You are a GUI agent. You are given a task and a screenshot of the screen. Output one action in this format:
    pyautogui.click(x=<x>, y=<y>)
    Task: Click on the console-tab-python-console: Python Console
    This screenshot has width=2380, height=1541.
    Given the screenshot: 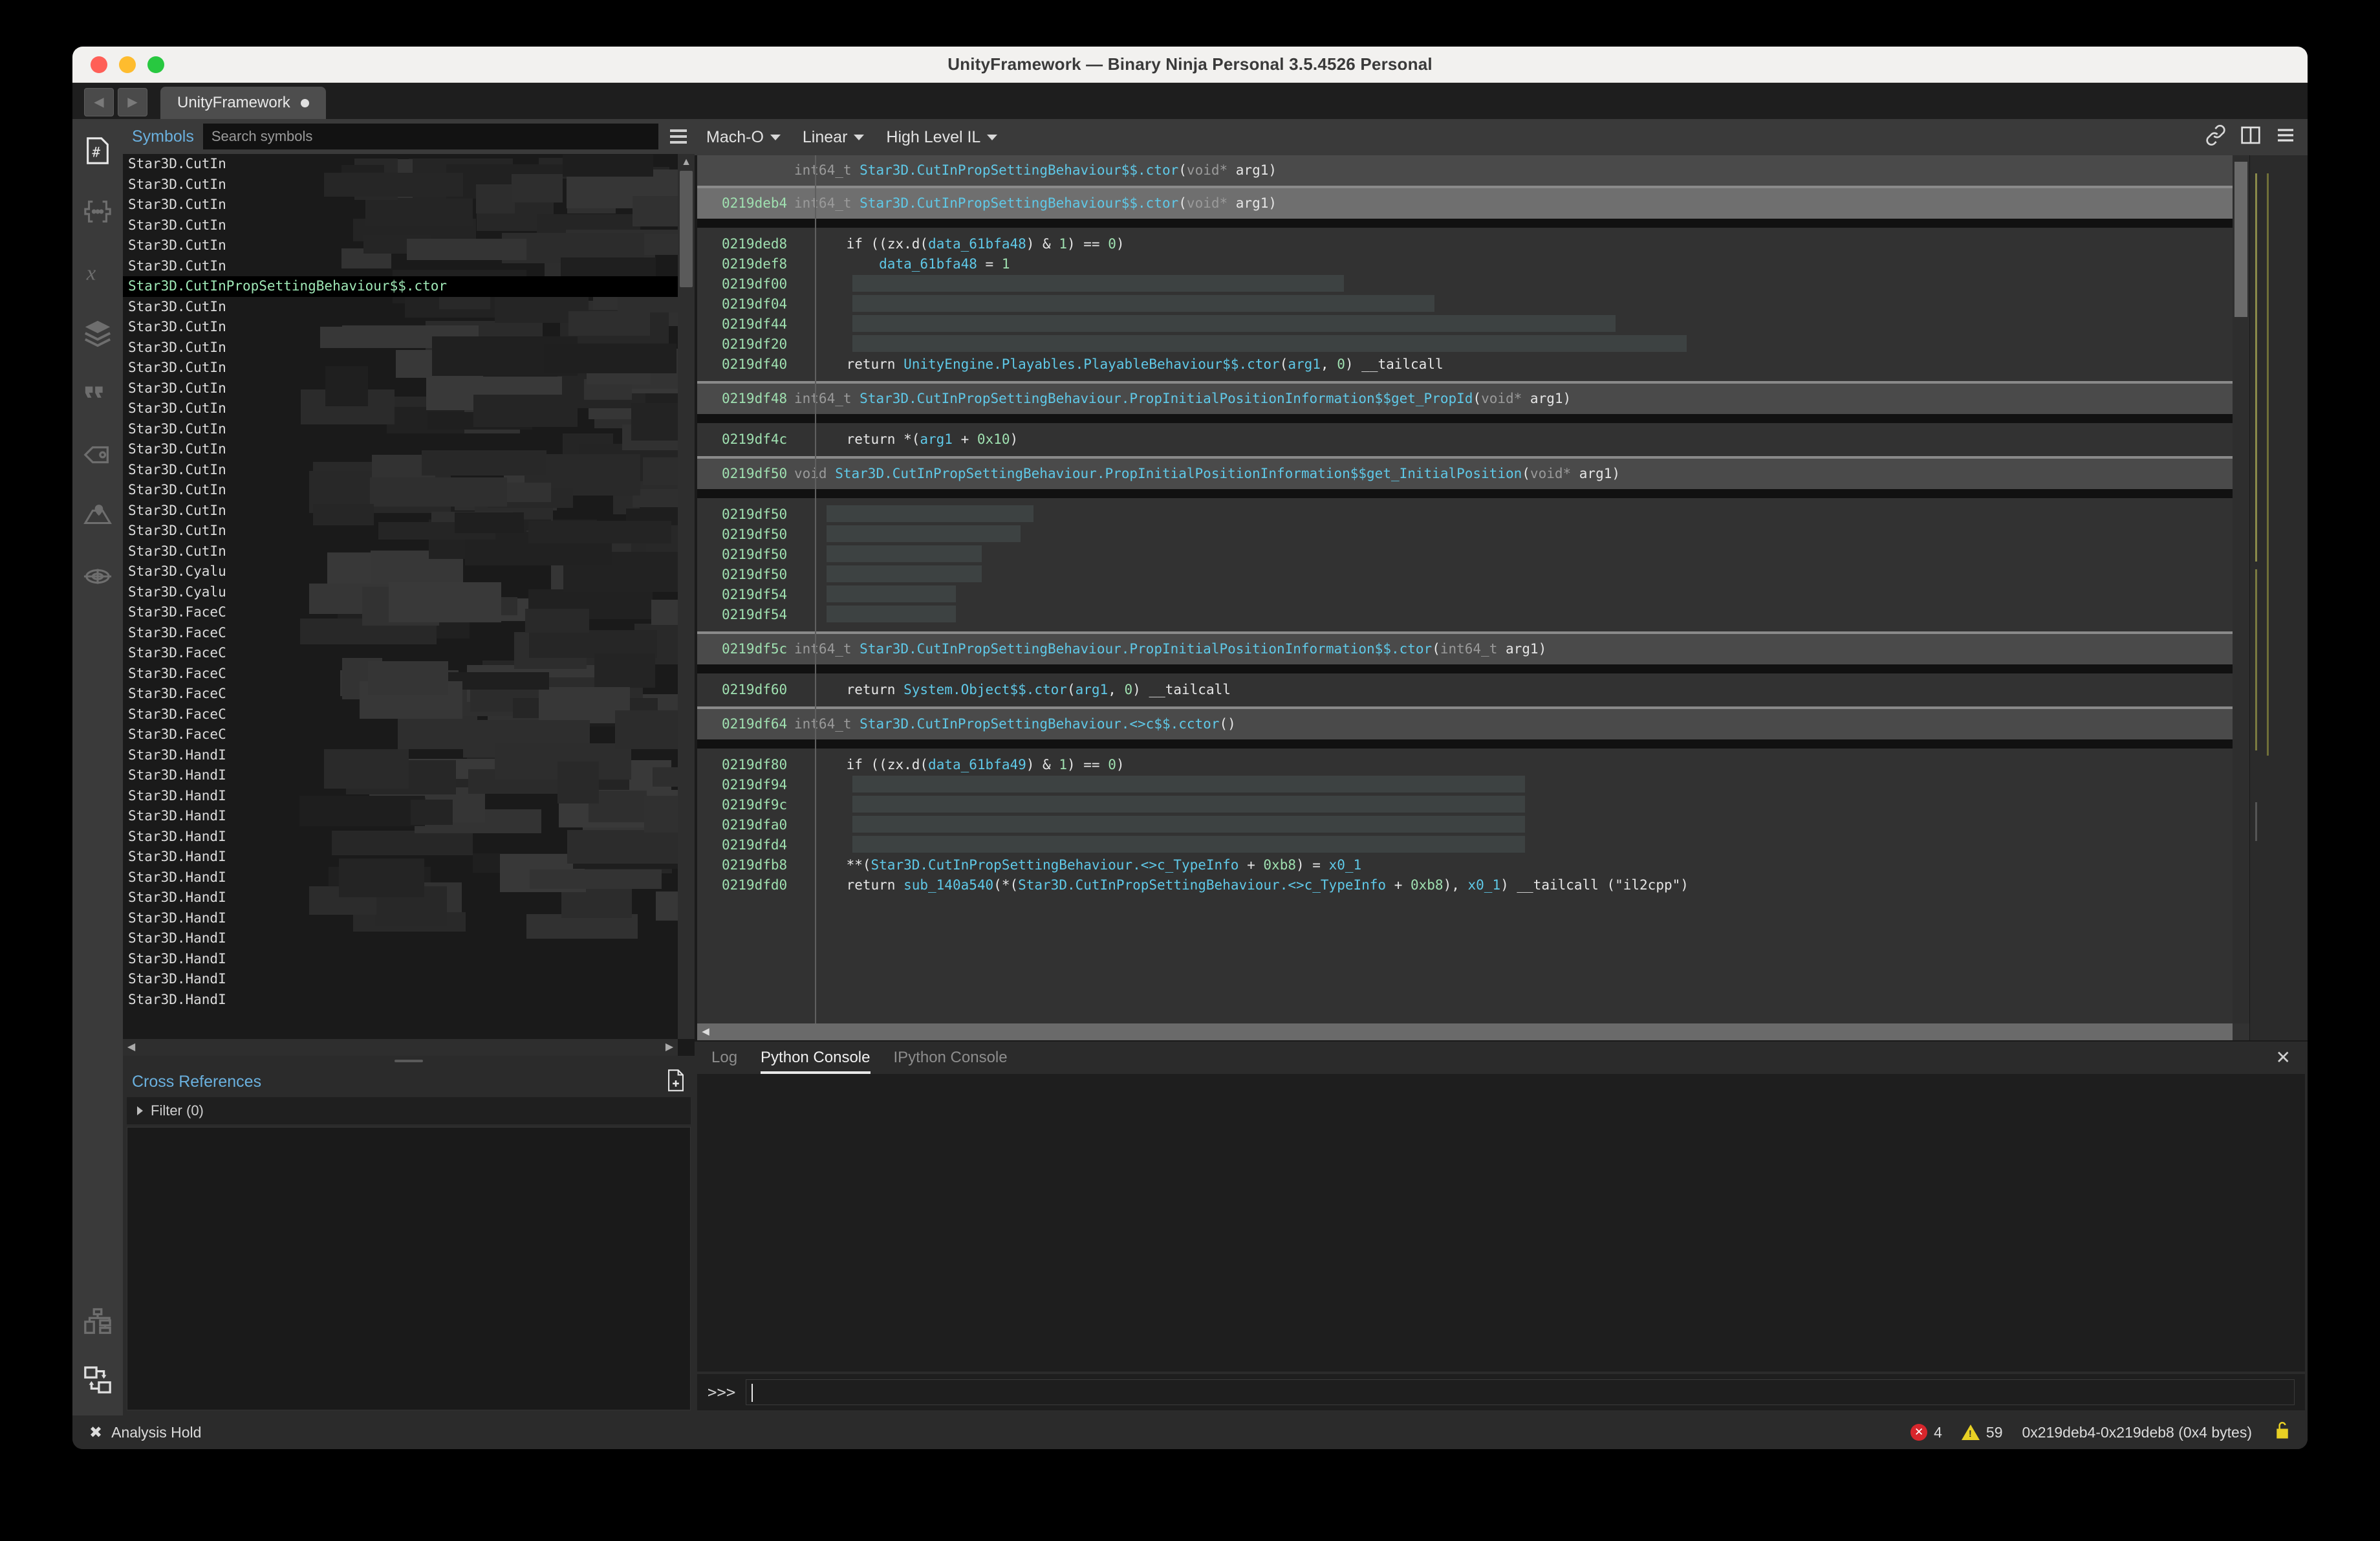 What is the action you would take?
    pyautogui.click(x=816, y=1058)
    